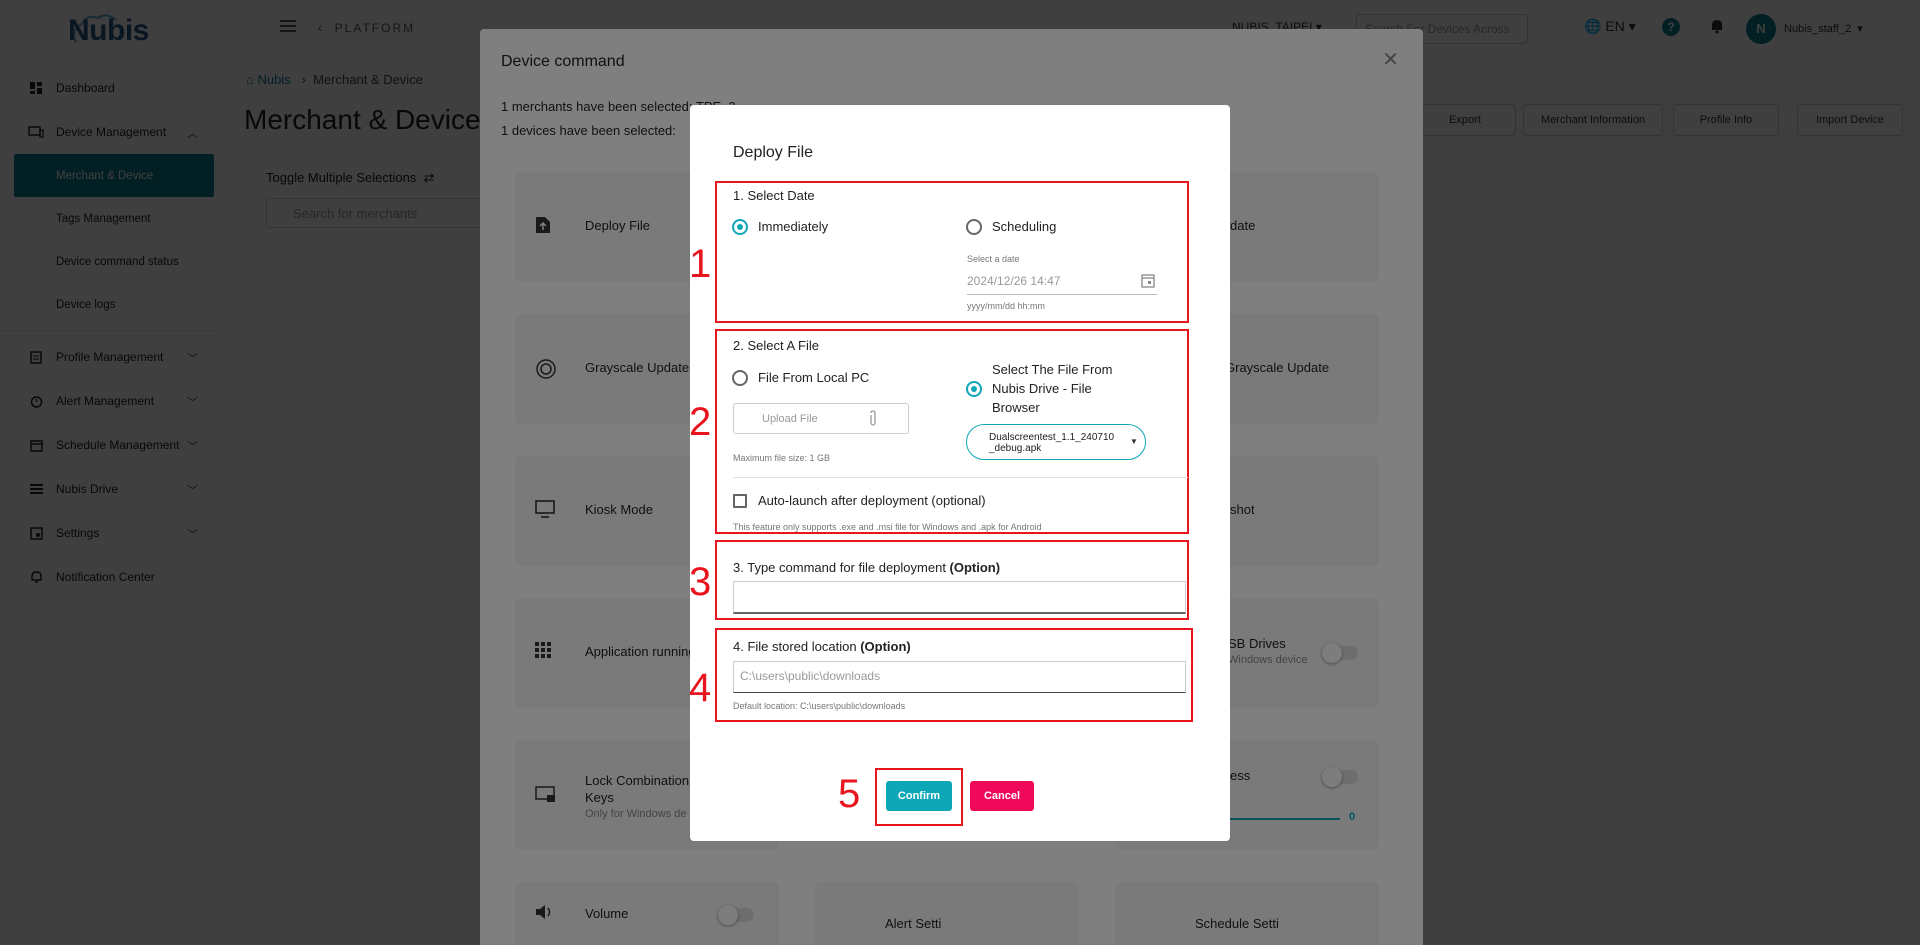 This screenshot has height=945, width=1920. What do you see at coordinates (793, 226) in the screenshot?
I see `immediately-label: Immediately` at bounding box center [793, 226].